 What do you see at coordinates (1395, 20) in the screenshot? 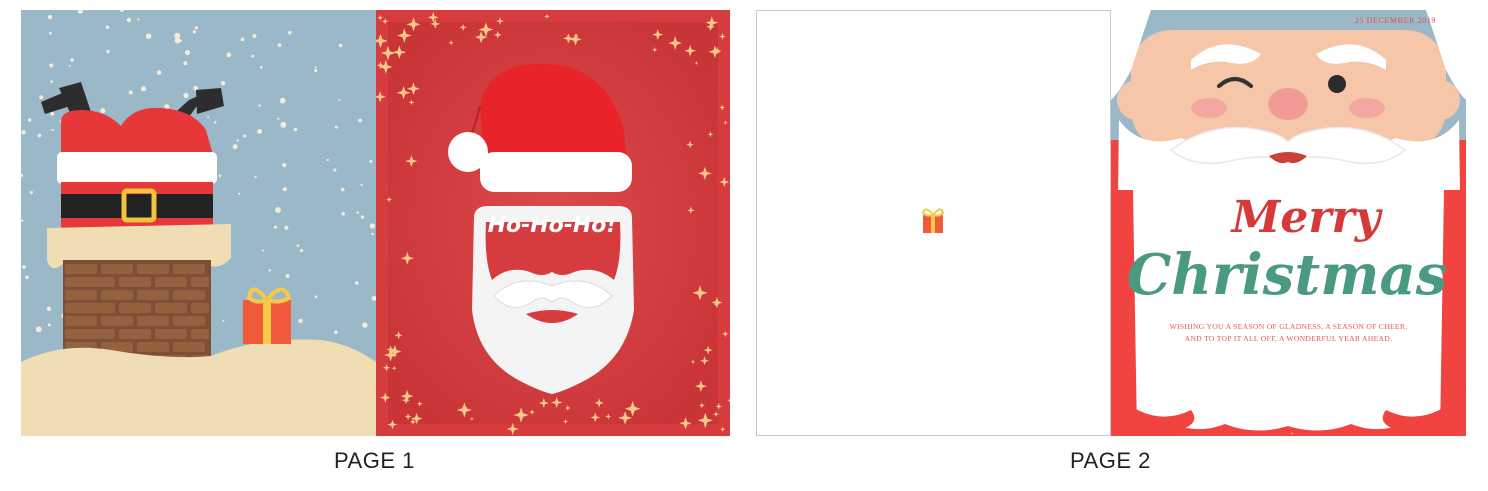
I see `card-date: 25 DECEMBER 2019` at bounding box center [1395, 20].